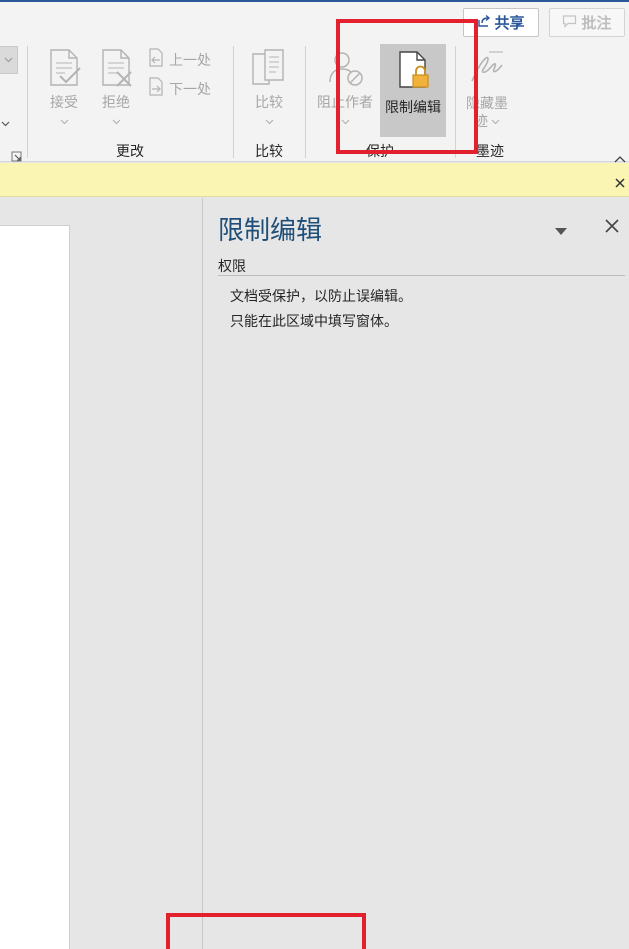 The height and width of the screenshot is (949, 629). What do you see at coordinates (116, 70) in the screenshot?
I see `reject-document-icon` at bounding box center [116, 70].